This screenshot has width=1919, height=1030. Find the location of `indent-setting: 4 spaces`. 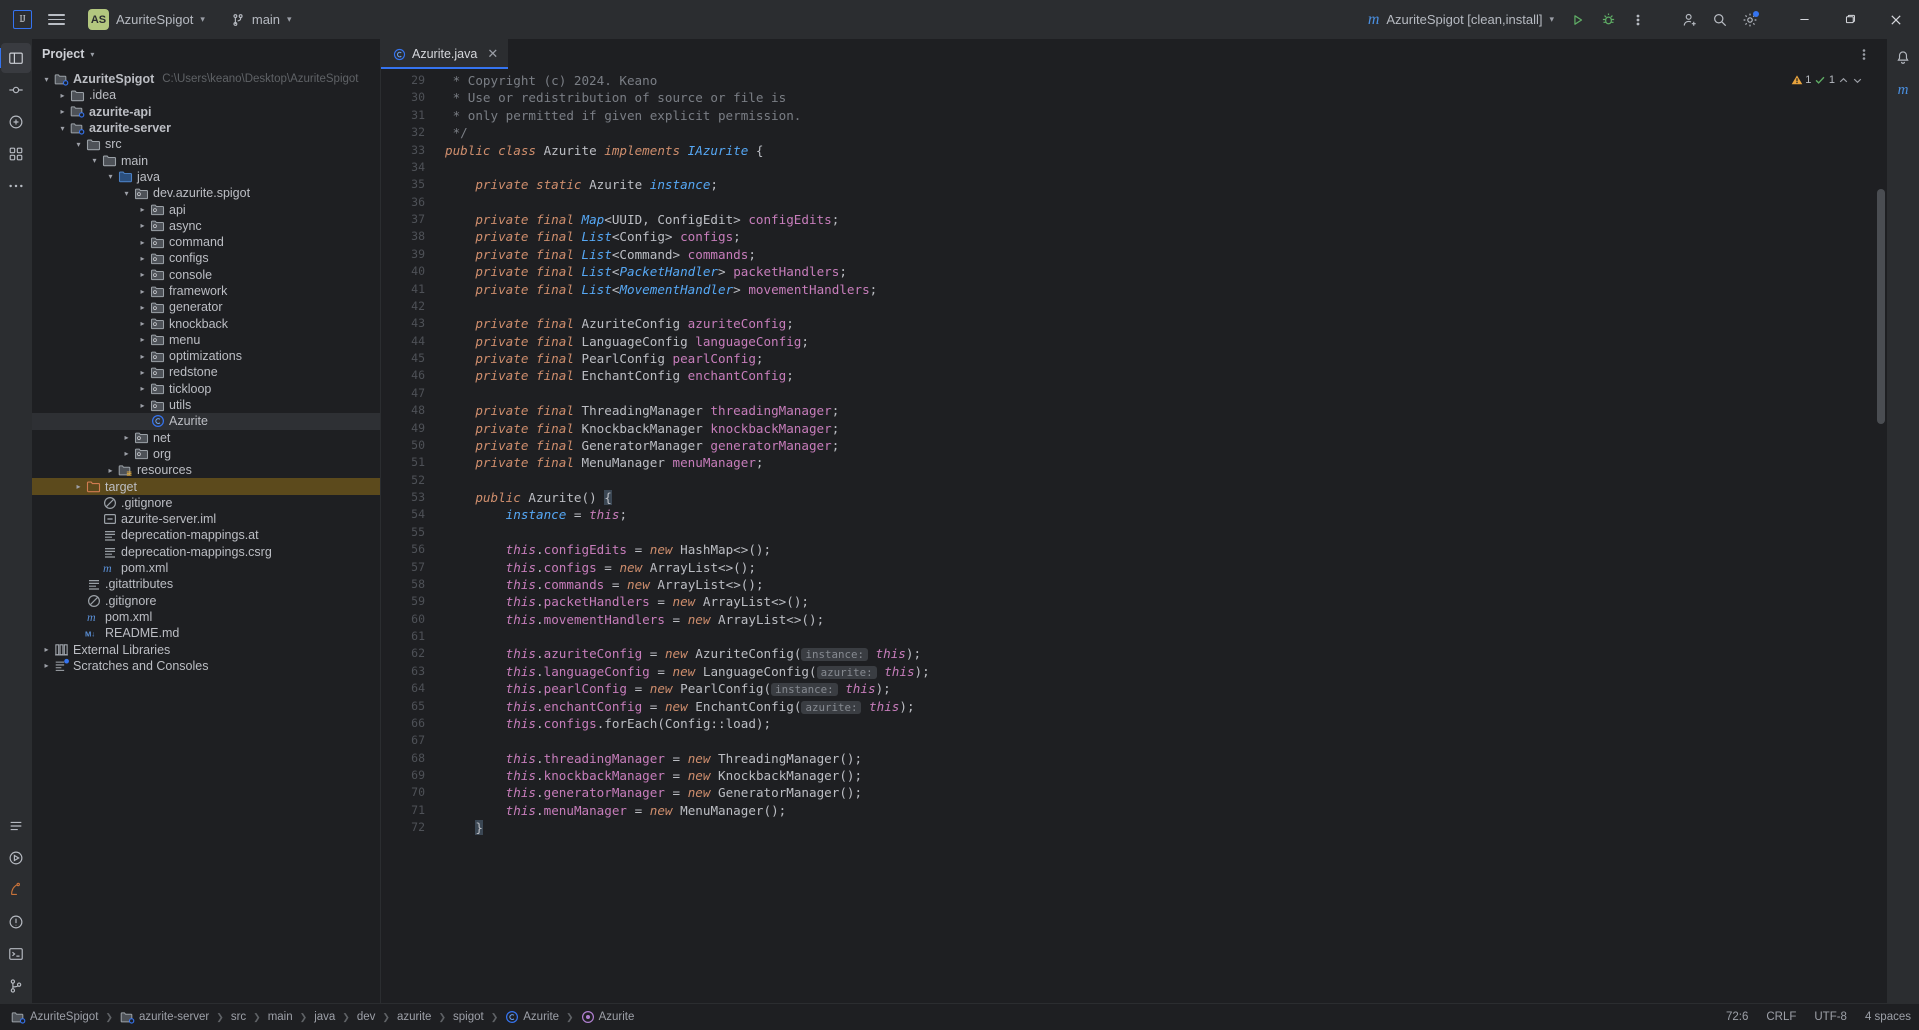

indent-setting: 4 spaces is located at coordinates (1888, 1017).